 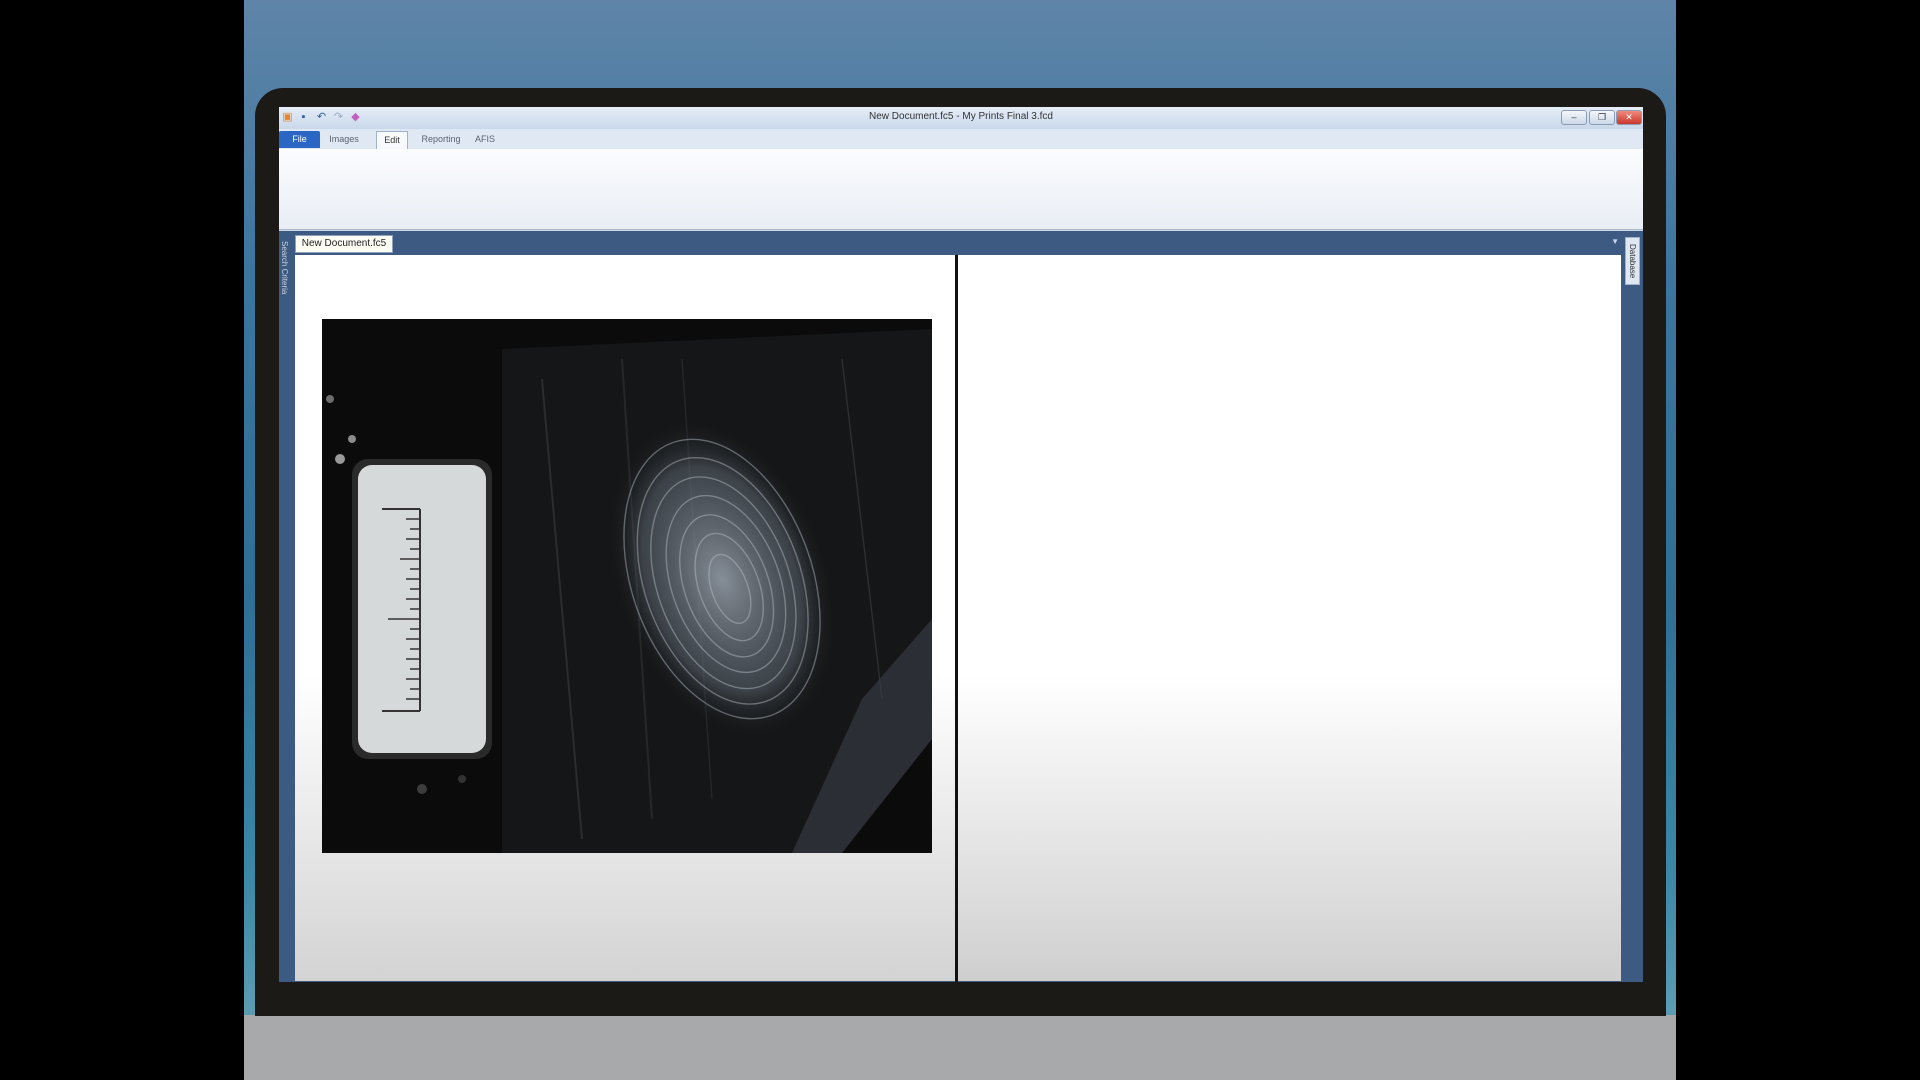 I want to click on window-title: New Document.fc5 - My Prints Final 3.fcd, so click(x=961, y=116).